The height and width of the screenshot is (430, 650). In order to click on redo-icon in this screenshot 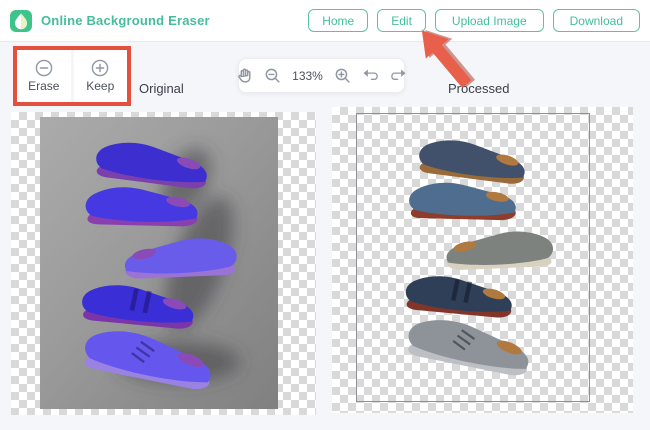, I will do `click(398, 75)`.